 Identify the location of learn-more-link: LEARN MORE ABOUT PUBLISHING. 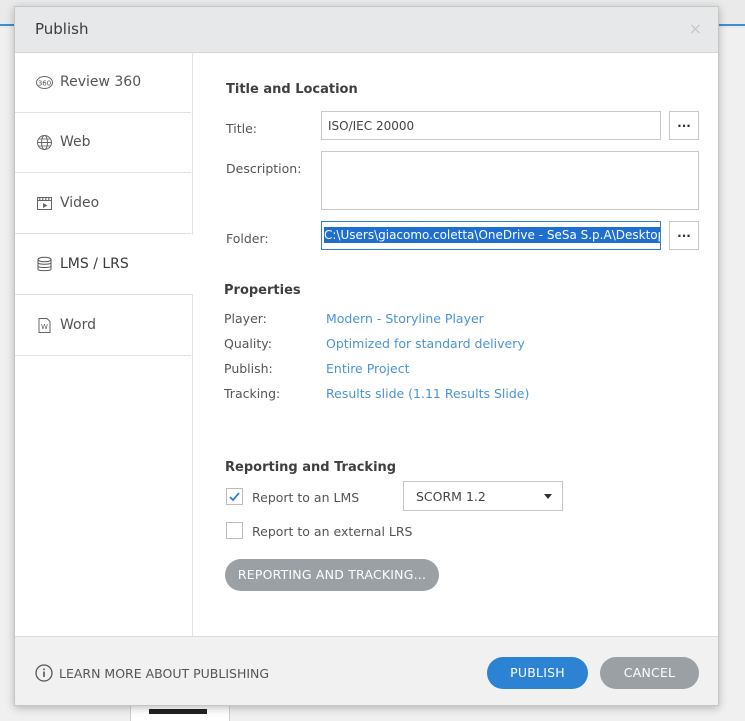
(164, 673).